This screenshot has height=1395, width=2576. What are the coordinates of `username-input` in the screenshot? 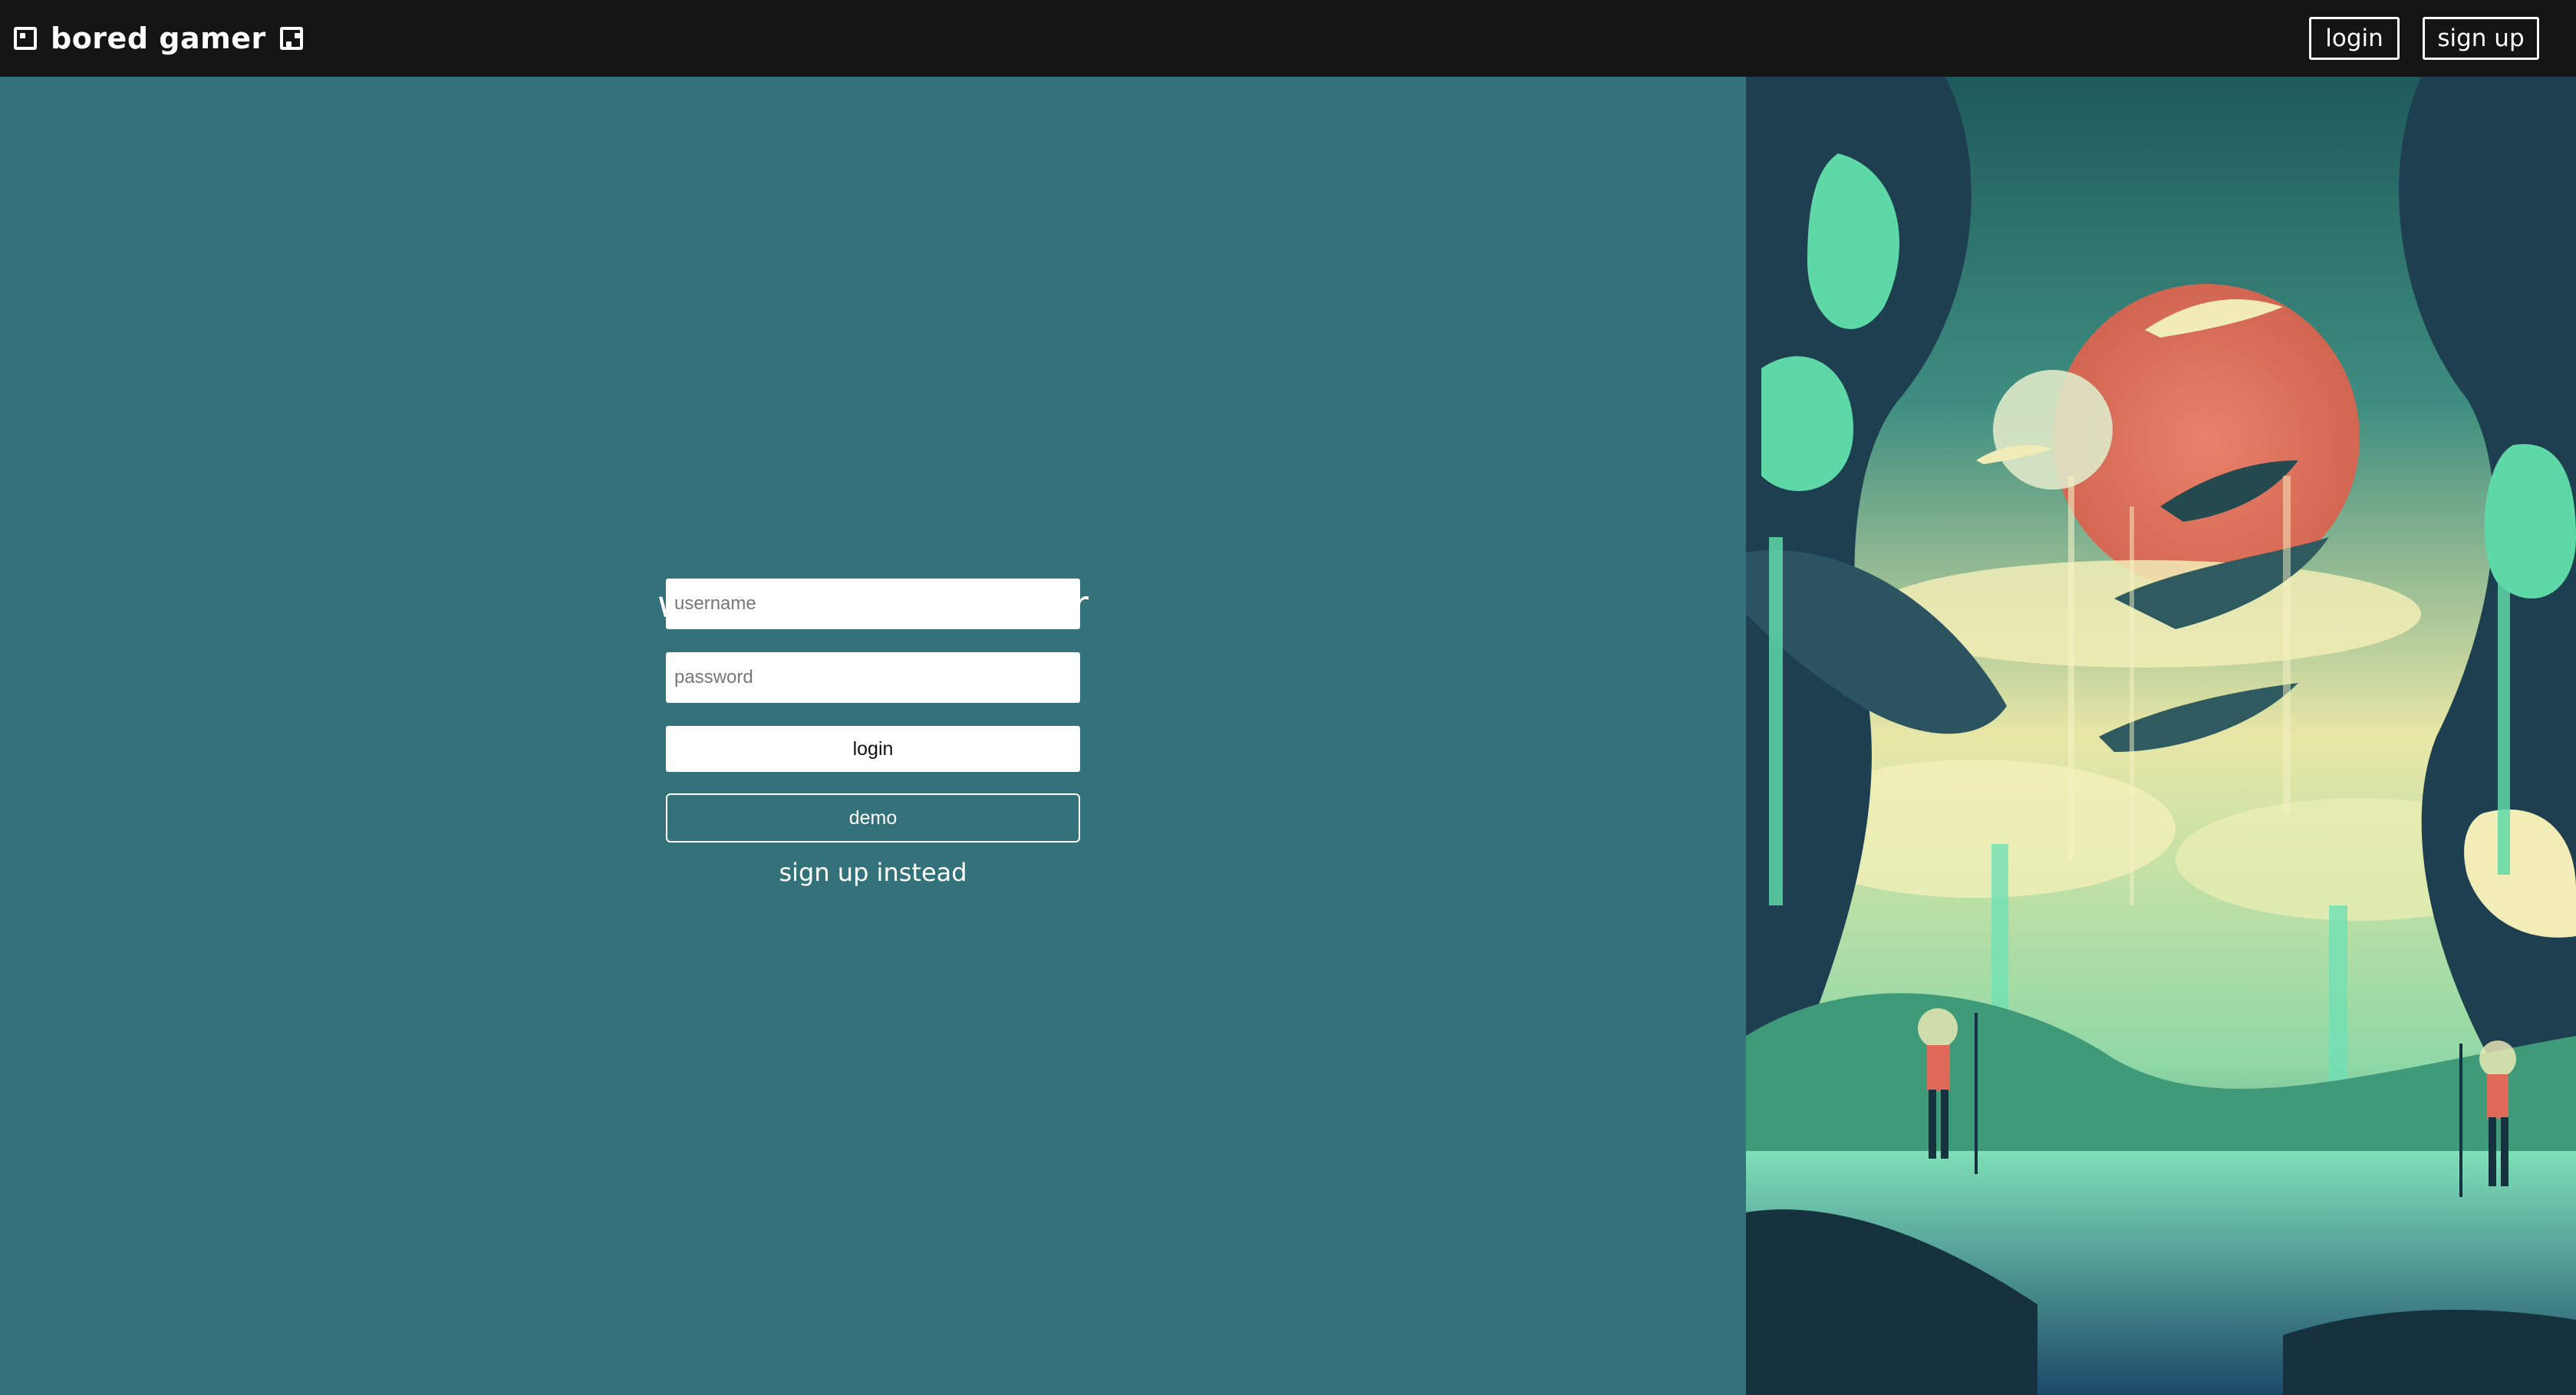 It's located at (873, 604).